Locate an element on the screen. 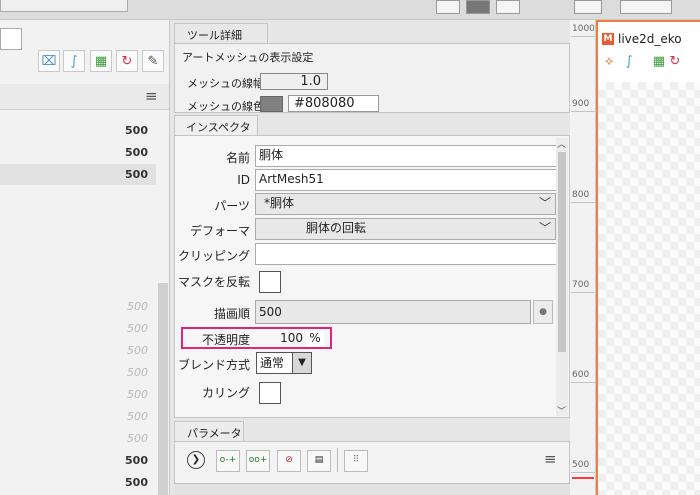 The width and height of the screenshot is (700, 495). vertical-ruler is located at coordinates (583, 257).